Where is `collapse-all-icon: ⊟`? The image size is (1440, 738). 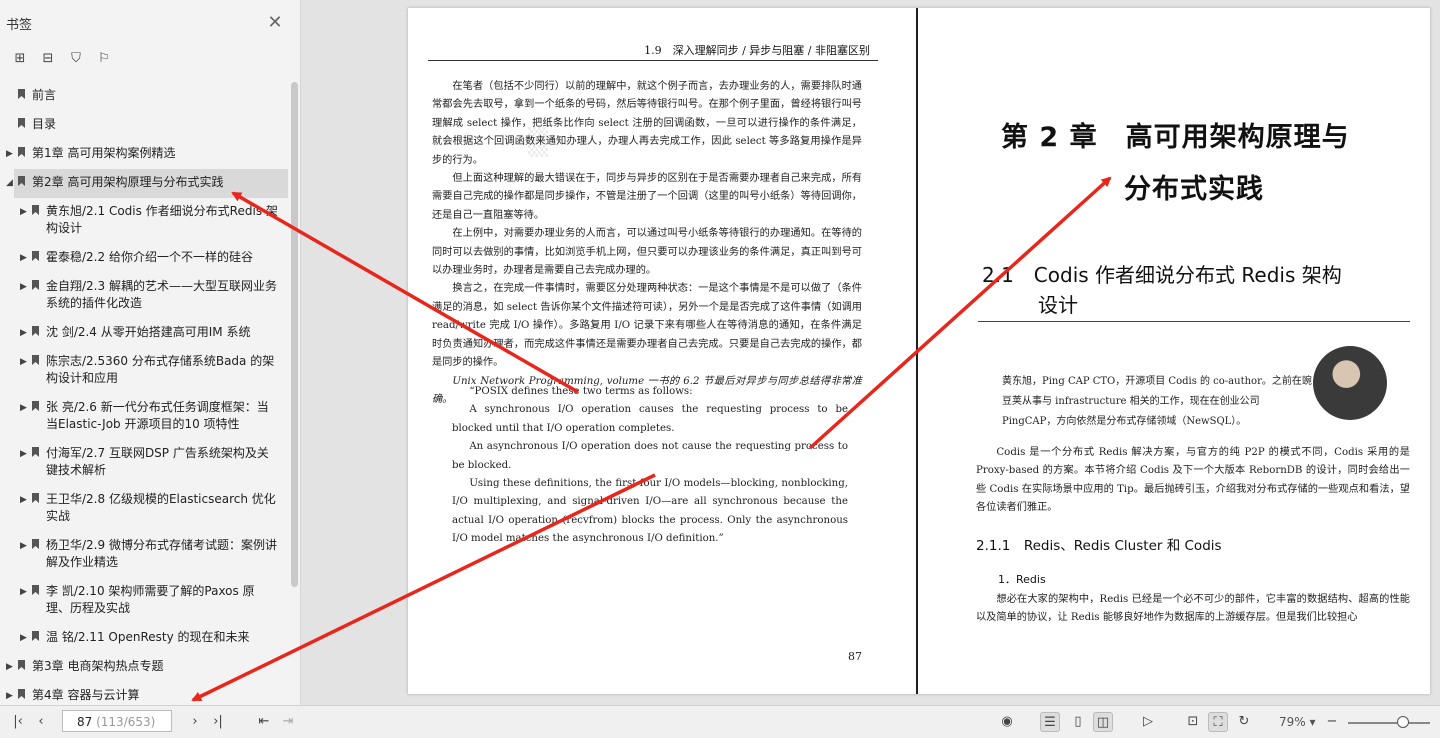
collapse-all-icon: ⊟ is located at coordinates (48, 59).